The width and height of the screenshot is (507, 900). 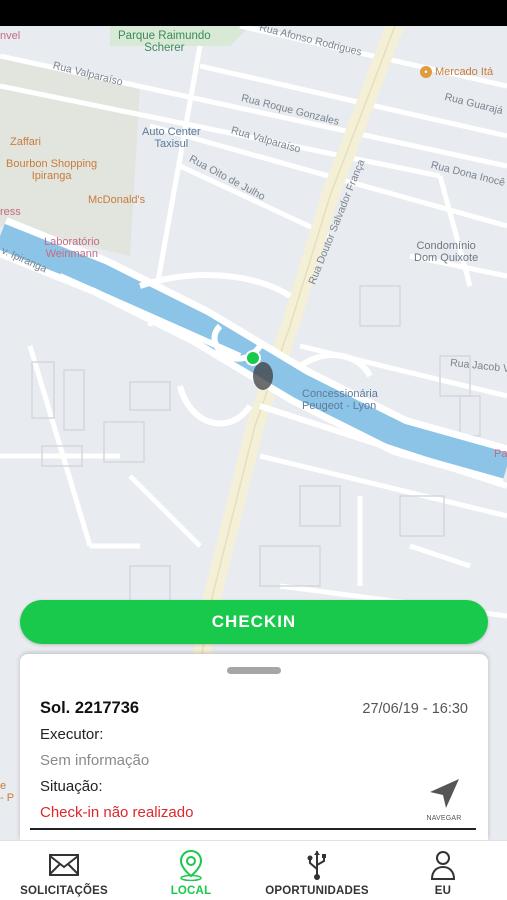 I want to click on map-label-condominio: Condomínio Dom Quixote, so click(x=446, y=252).